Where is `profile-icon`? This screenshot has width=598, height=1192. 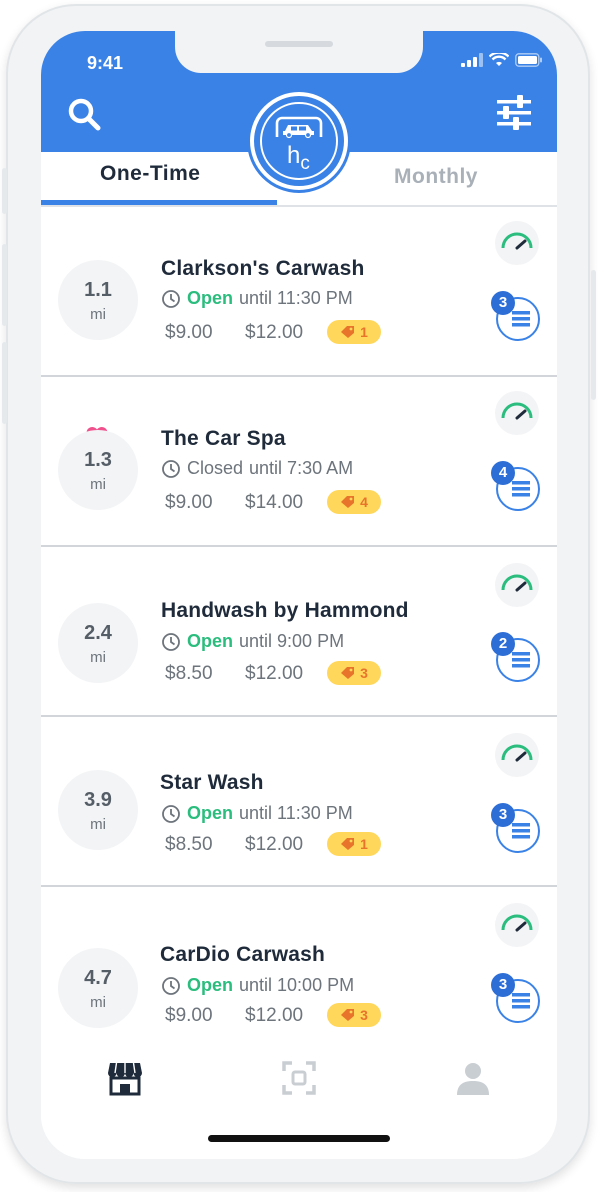 profile-icon is located at coordinates (473, 1078).